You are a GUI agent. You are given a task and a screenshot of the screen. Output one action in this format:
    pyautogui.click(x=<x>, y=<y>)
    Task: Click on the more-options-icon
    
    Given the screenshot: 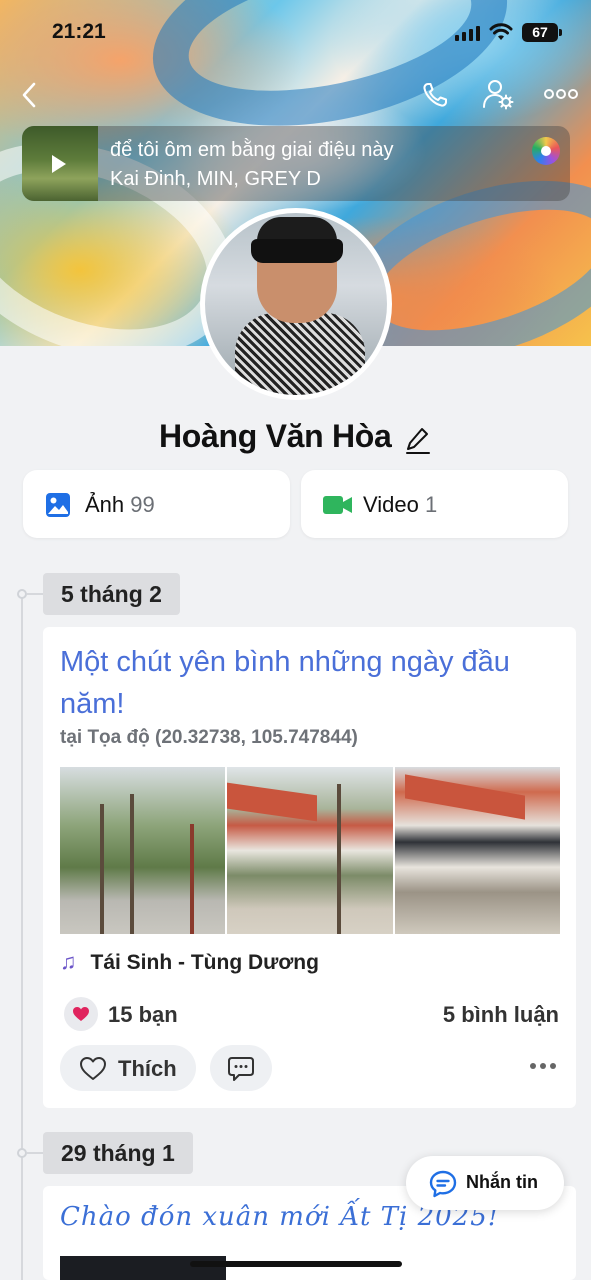 What is the action you would take?
    pyautogui.click(x=561, y=94)
    